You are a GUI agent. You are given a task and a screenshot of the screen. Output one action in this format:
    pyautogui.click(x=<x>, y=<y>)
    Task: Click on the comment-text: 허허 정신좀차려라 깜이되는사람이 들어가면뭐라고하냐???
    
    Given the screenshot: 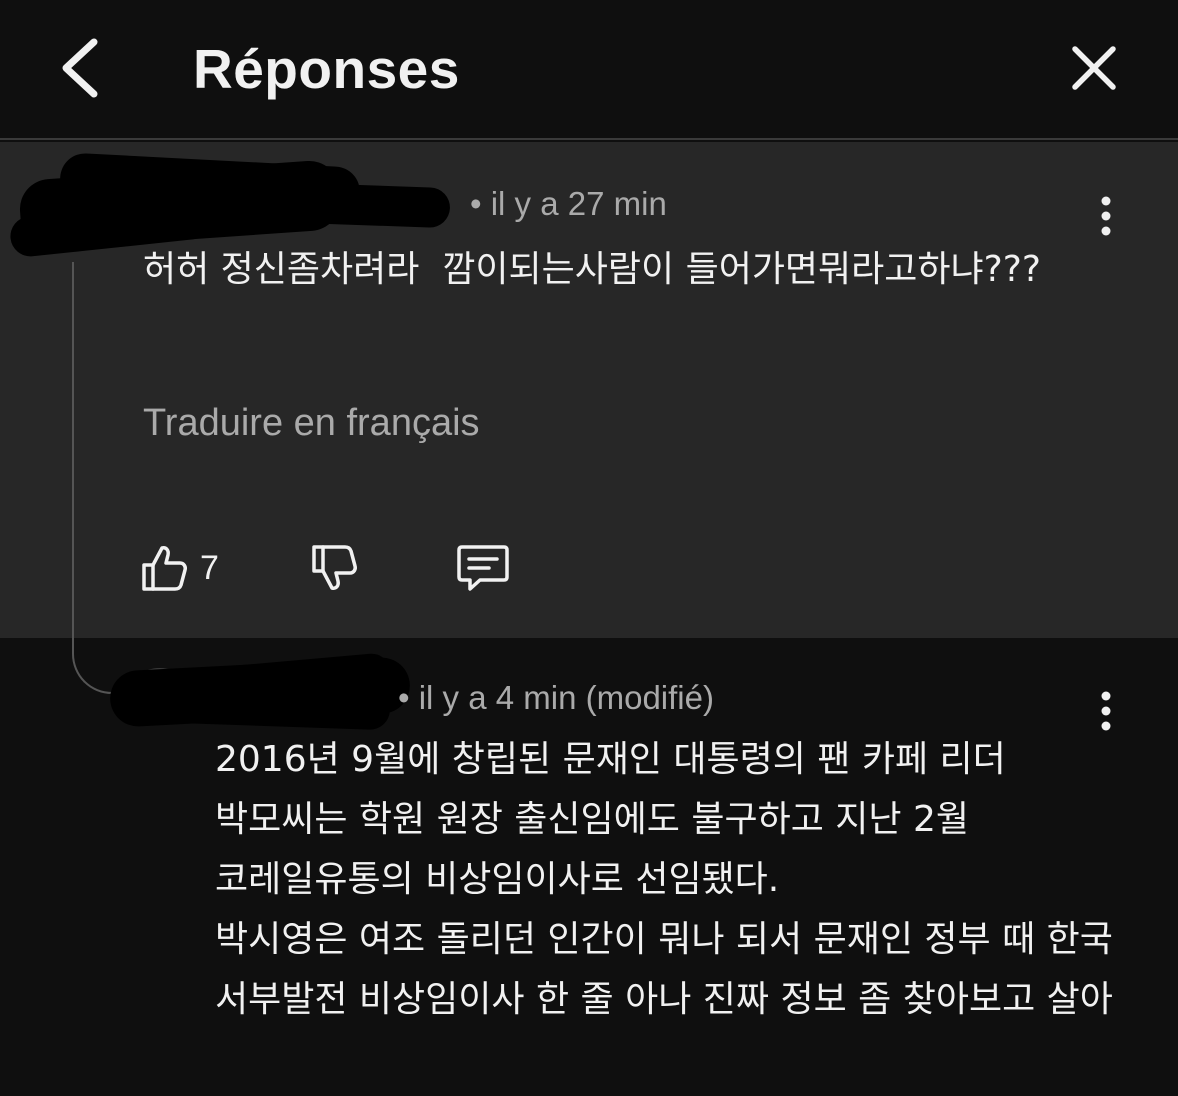 What is the action you would take?
    pyautogui.click(x=592, y=269)
    